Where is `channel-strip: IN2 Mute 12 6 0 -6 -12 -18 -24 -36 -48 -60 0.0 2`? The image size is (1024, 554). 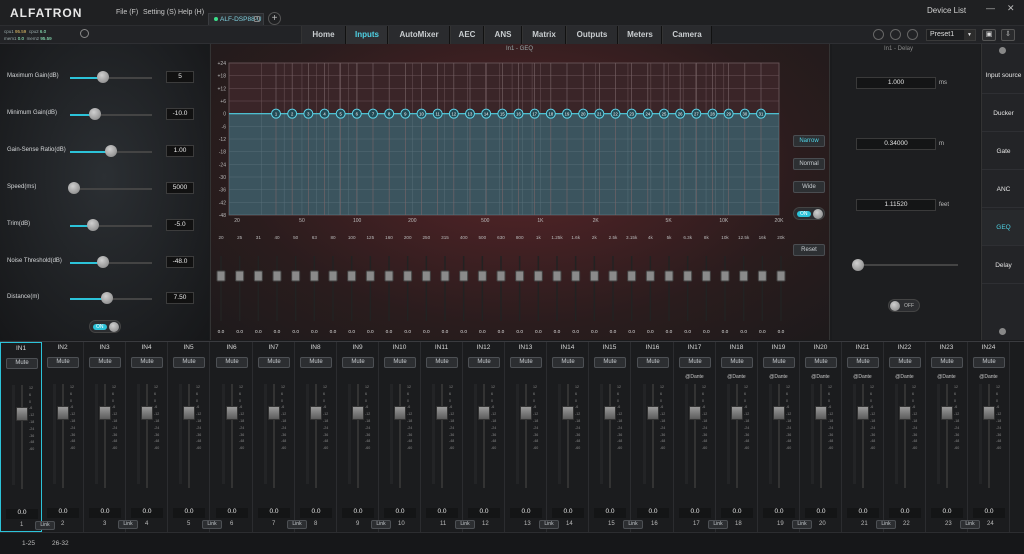 channel-strip: IN2 Mute 12 6 0 -6 -12 -18 -24 -36 -48 -60 0.0 2 is located at coordinates (63, 437).